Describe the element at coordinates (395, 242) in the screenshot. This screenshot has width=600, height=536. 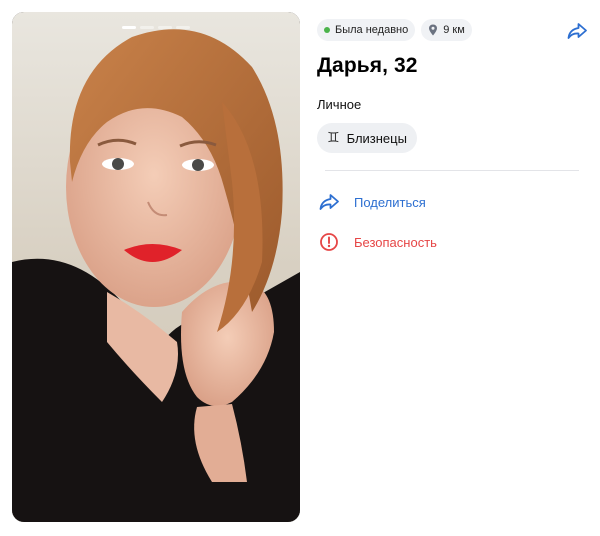
I see `safety-label: Безопасность` at that location.